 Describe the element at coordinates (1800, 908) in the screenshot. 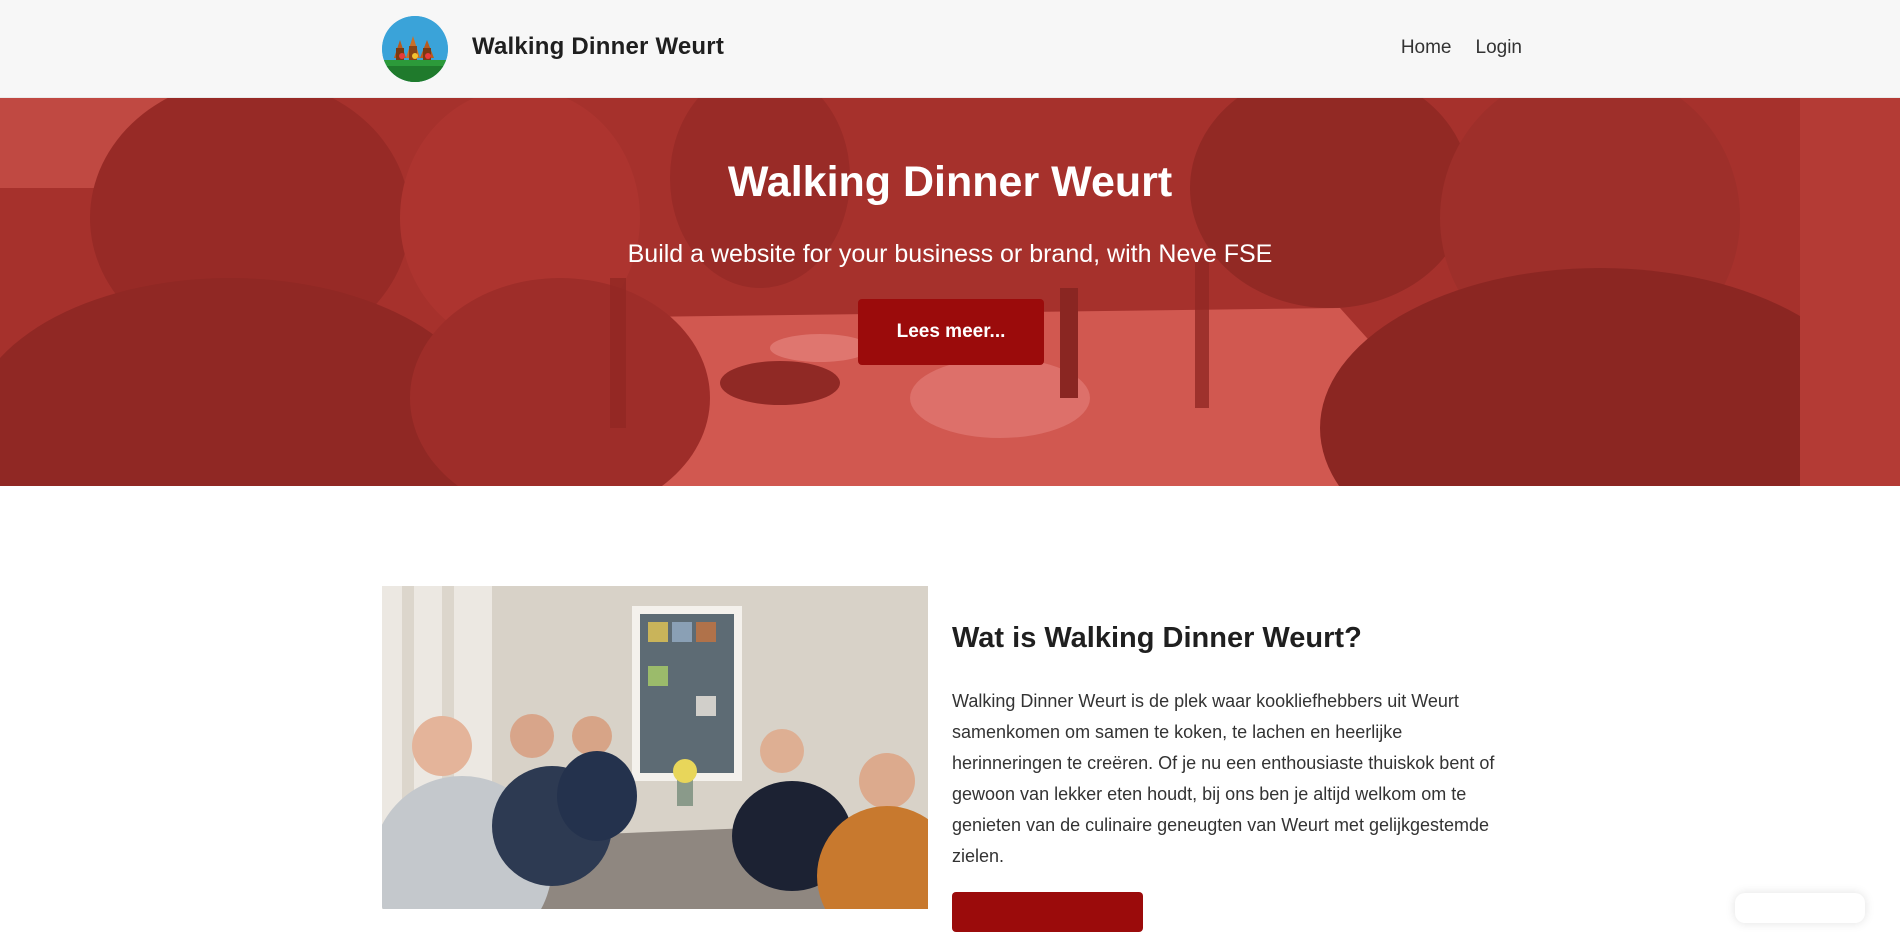

I see `floating-widget` at that location.